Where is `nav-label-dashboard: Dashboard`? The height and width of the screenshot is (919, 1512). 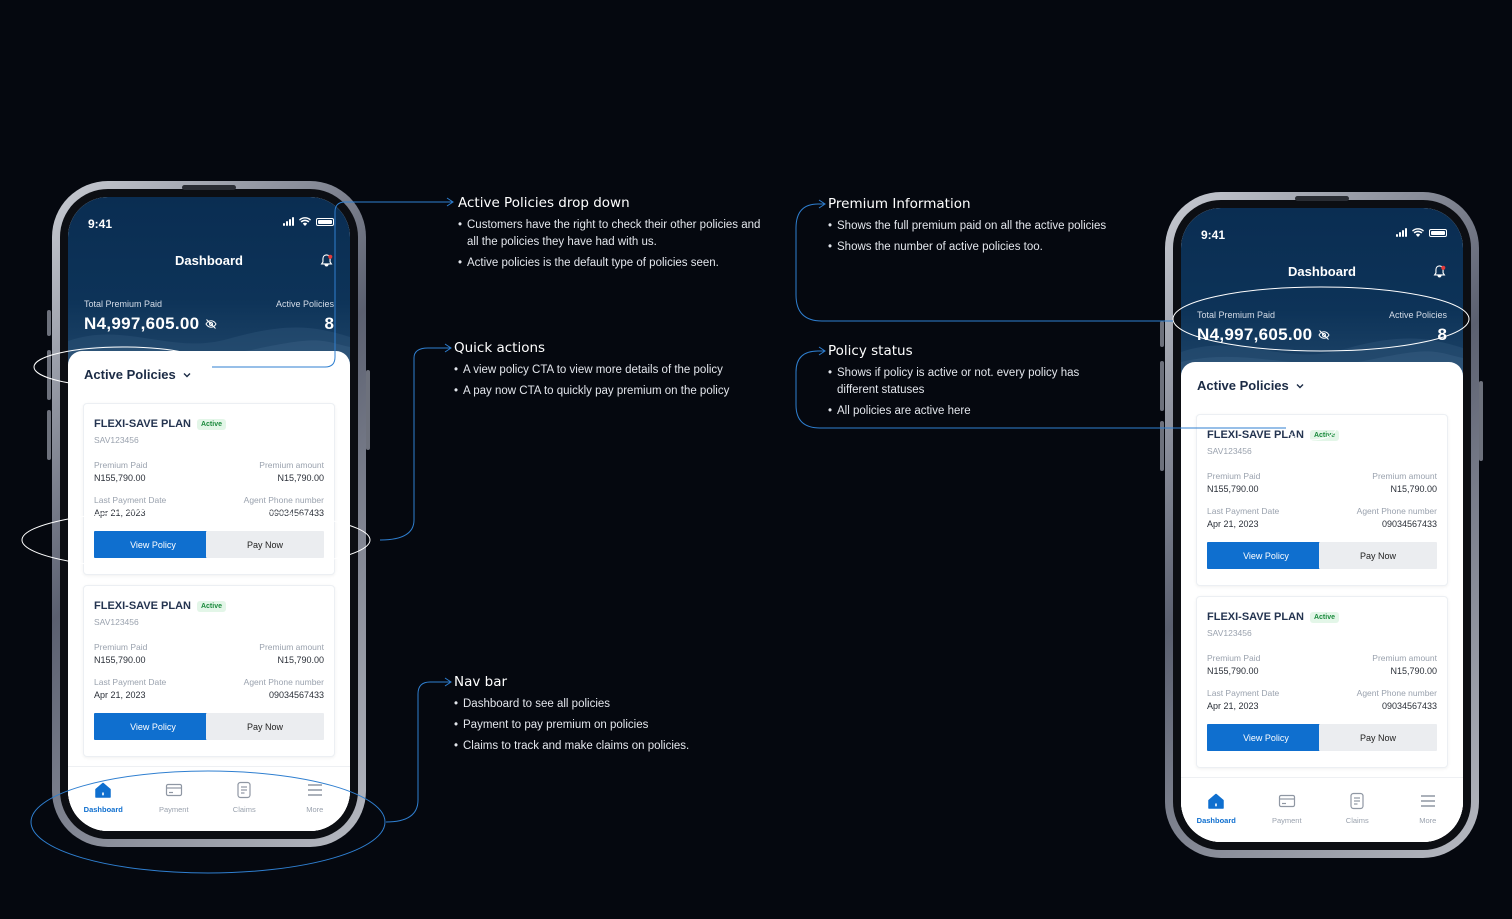 nav-label-dashboard: Dashboard is located at coordinates (103, 809).